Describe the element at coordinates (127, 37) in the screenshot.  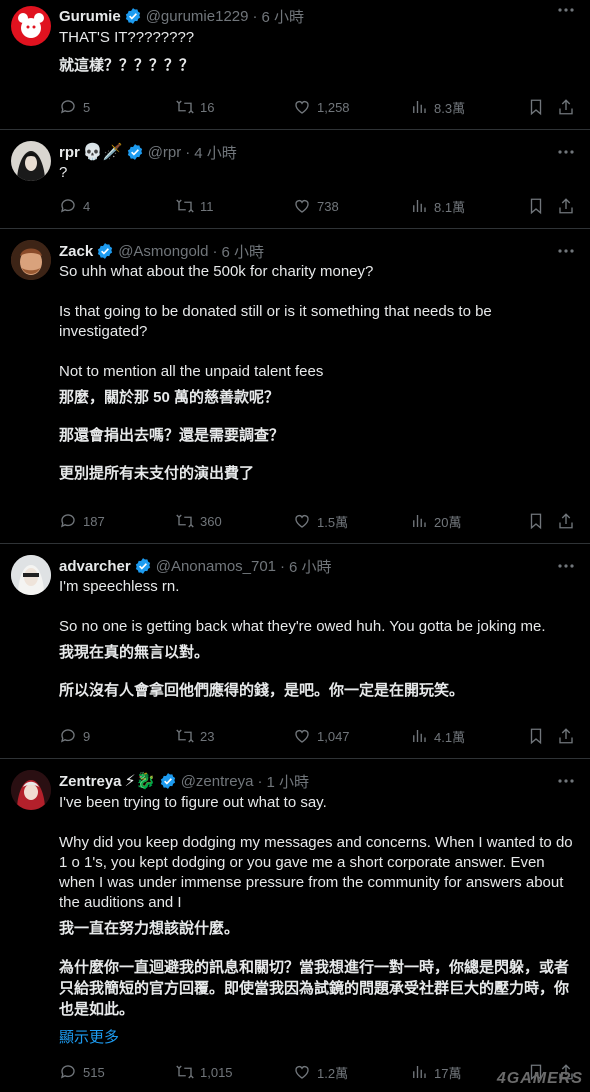
I see `text-line: THAT'S IT????????` at that location.